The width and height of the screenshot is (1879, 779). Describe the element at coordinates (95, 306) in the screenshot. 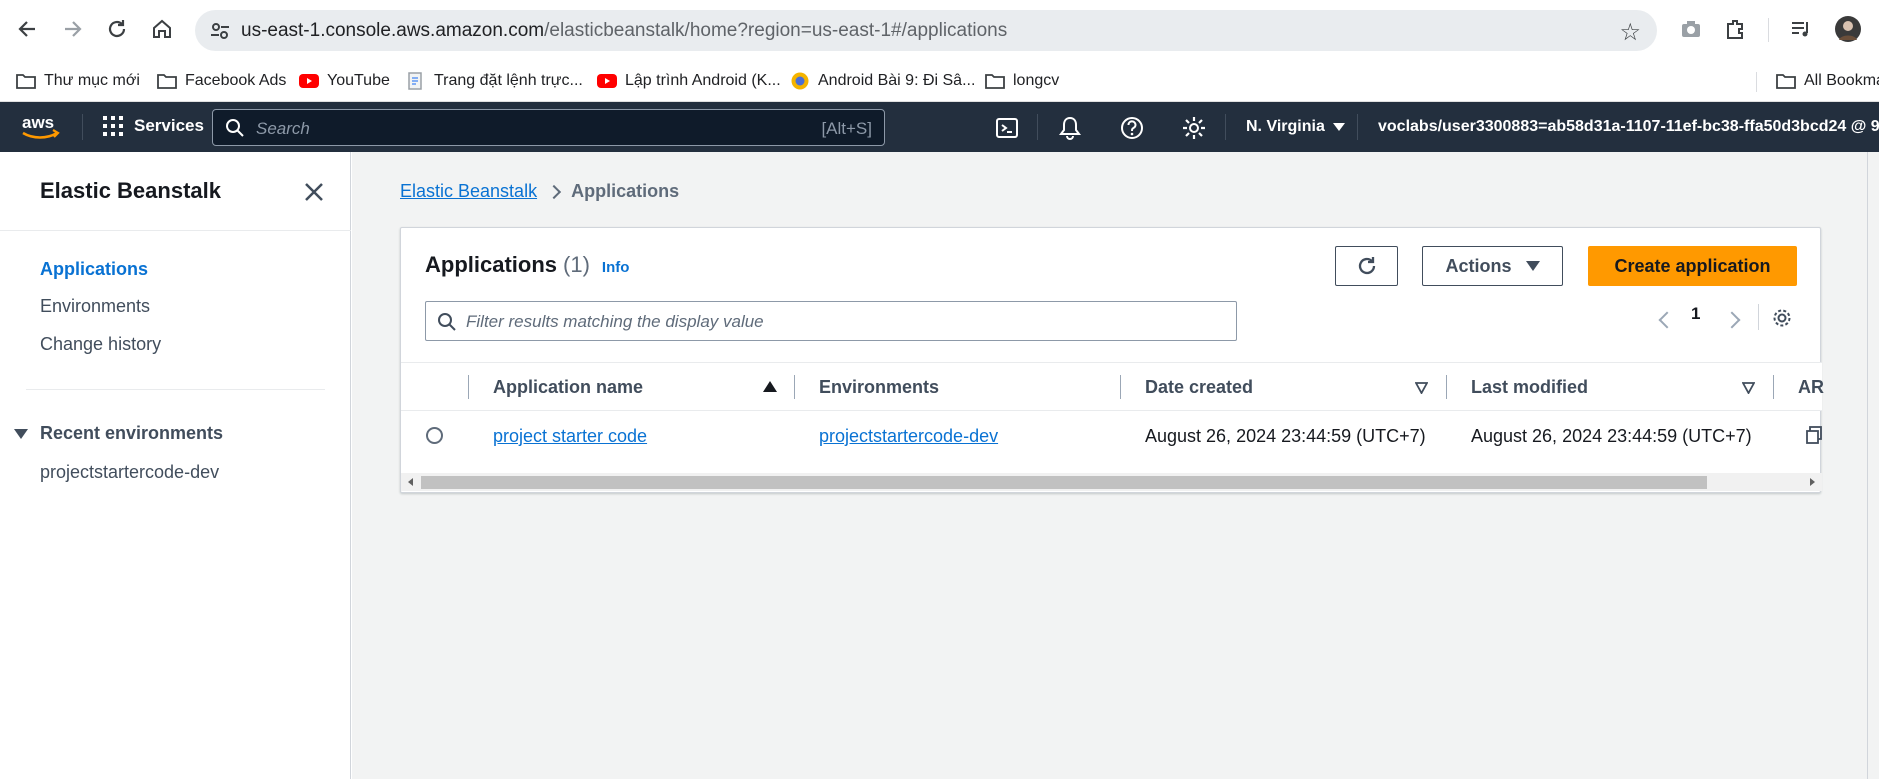

I see `sidebar-item-environments: Environments` at that location.